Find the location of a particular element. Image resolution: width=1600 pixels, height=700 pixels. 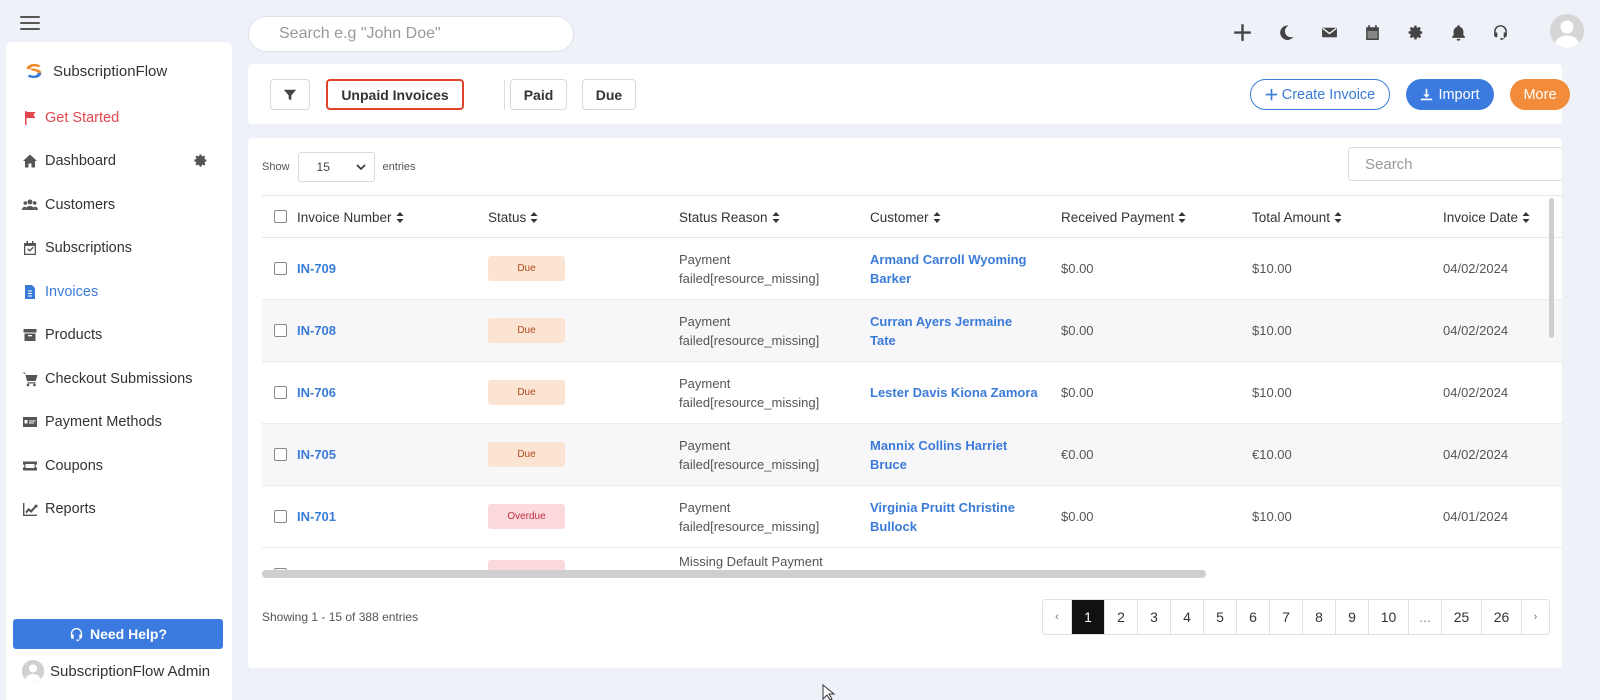

home-icon is located at coordinates (30, 161).